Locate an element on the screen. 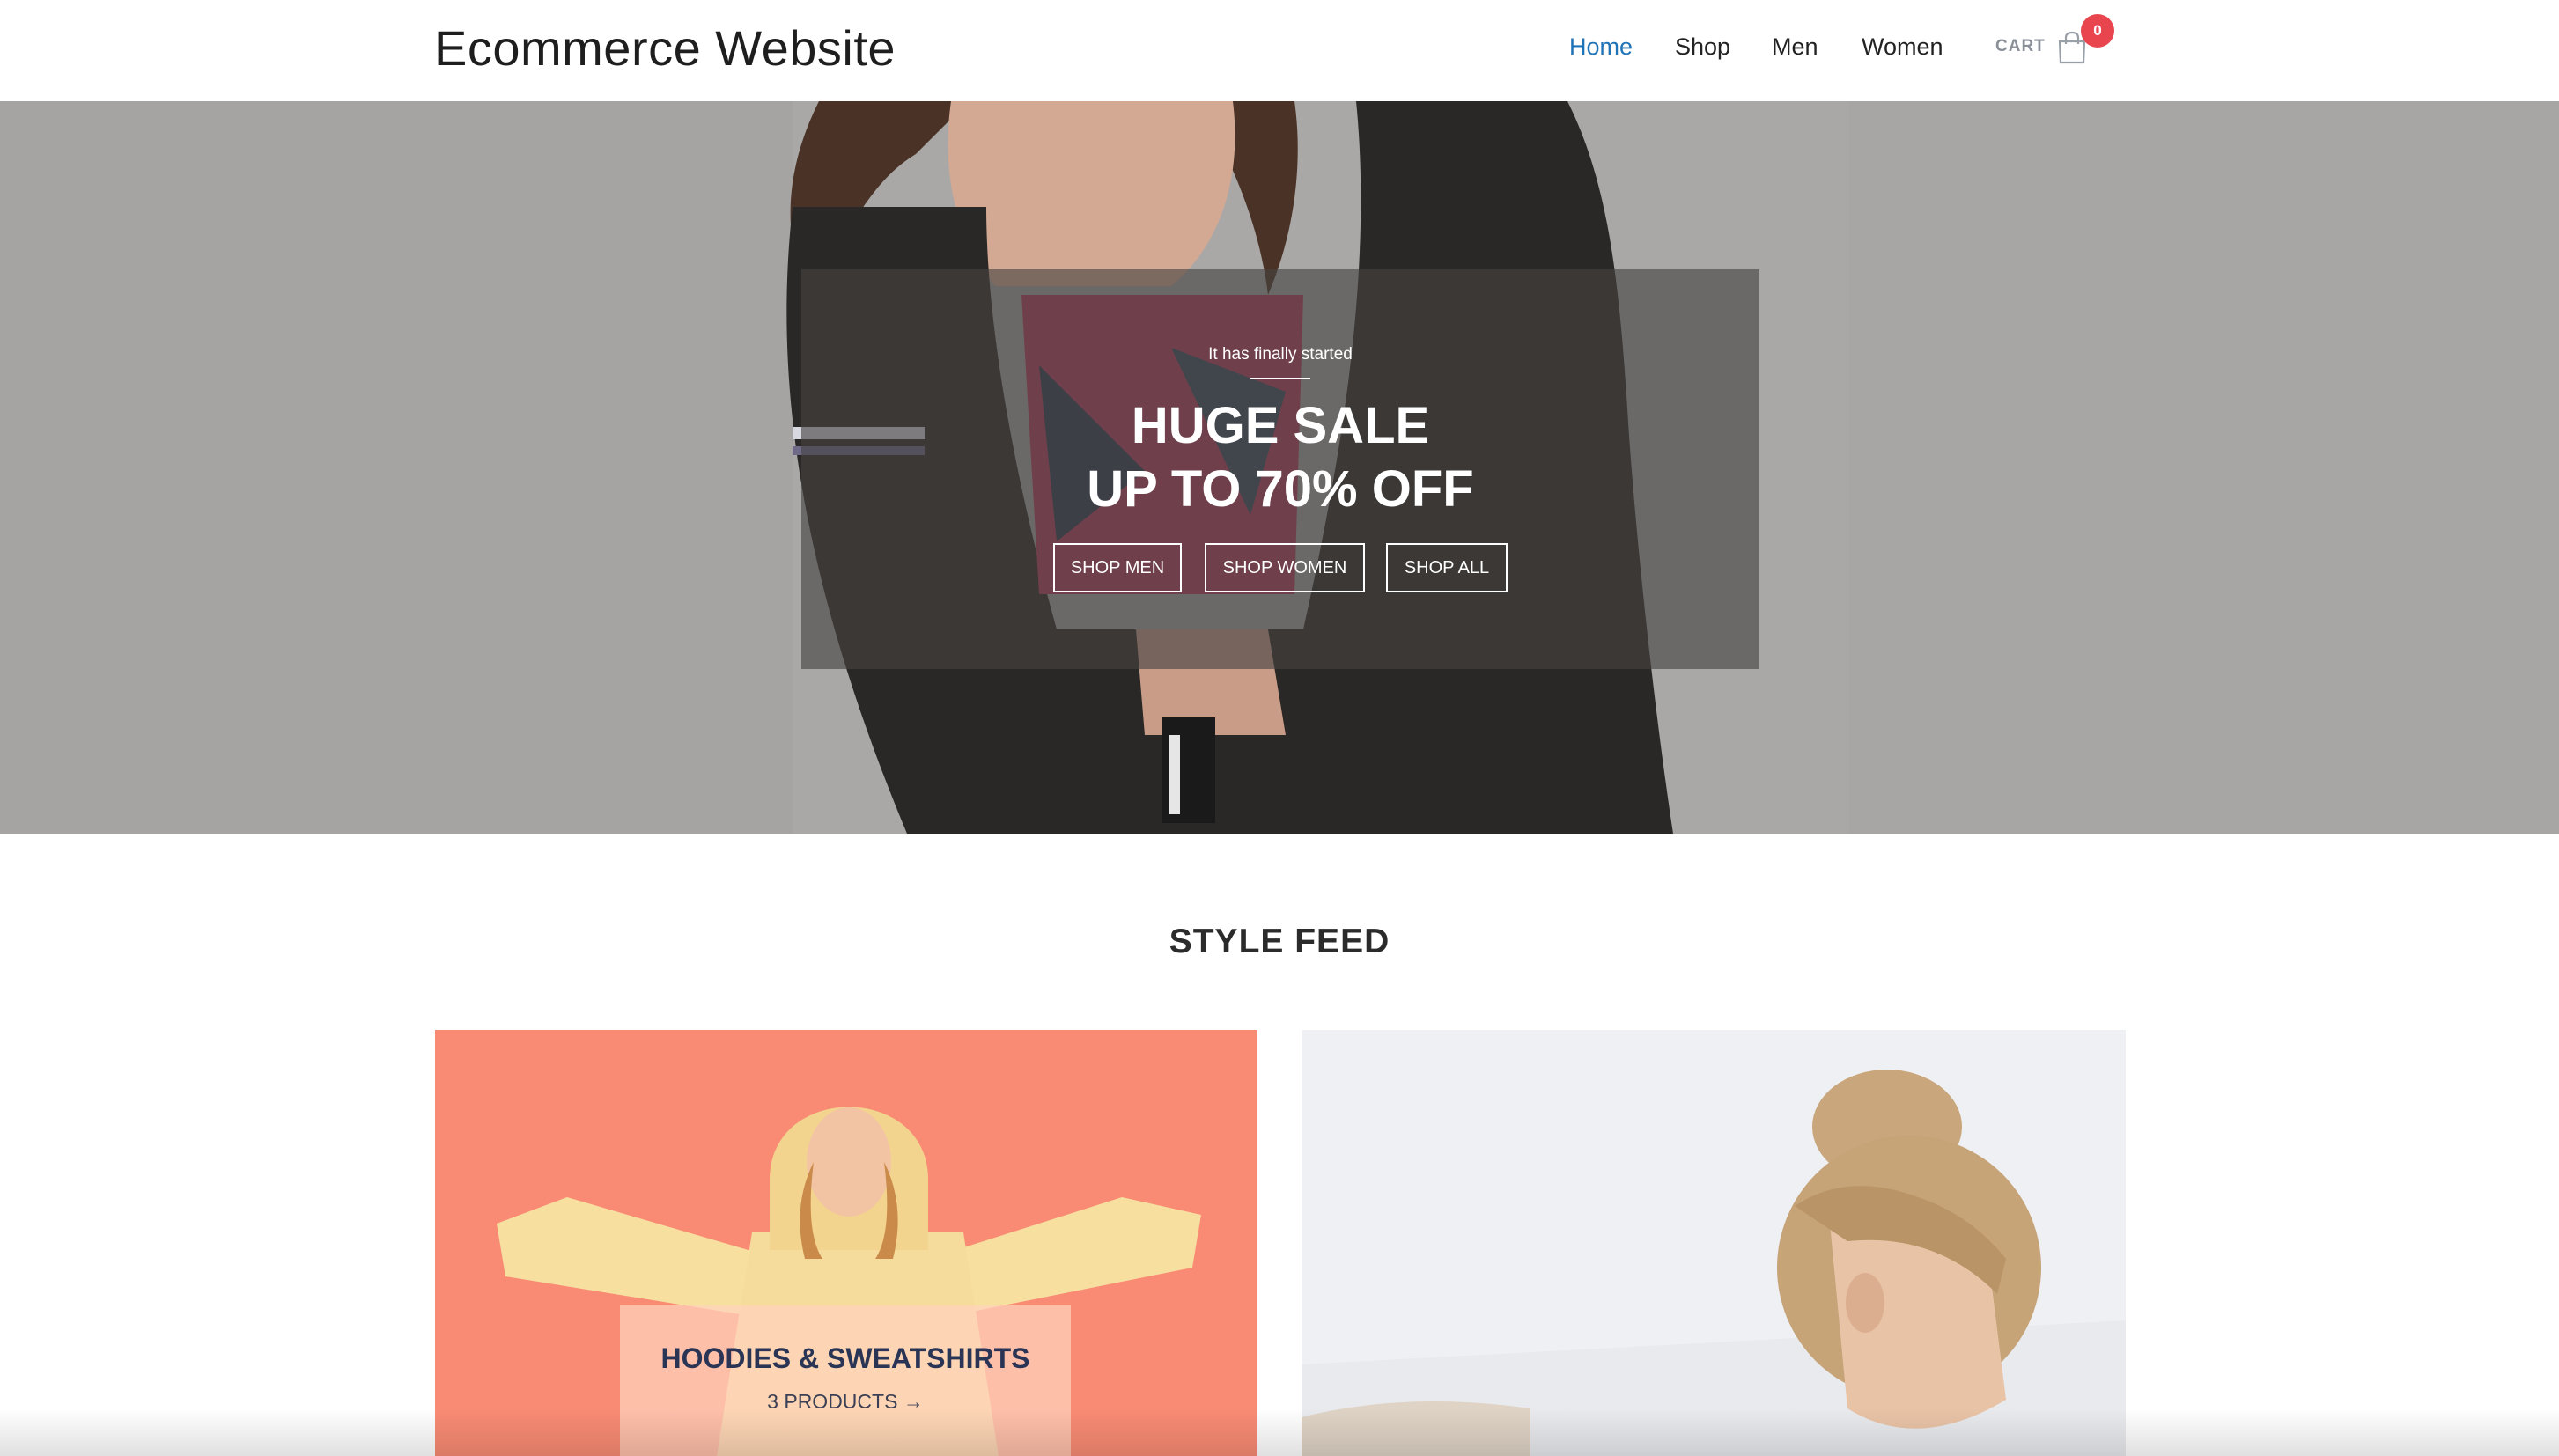 This screenshot has width=2559, height=1456. category-card-hoodies: HOODIES & SWEATSHIRTS 3 PRODUCTS → is located at coordinates (846, 1243).